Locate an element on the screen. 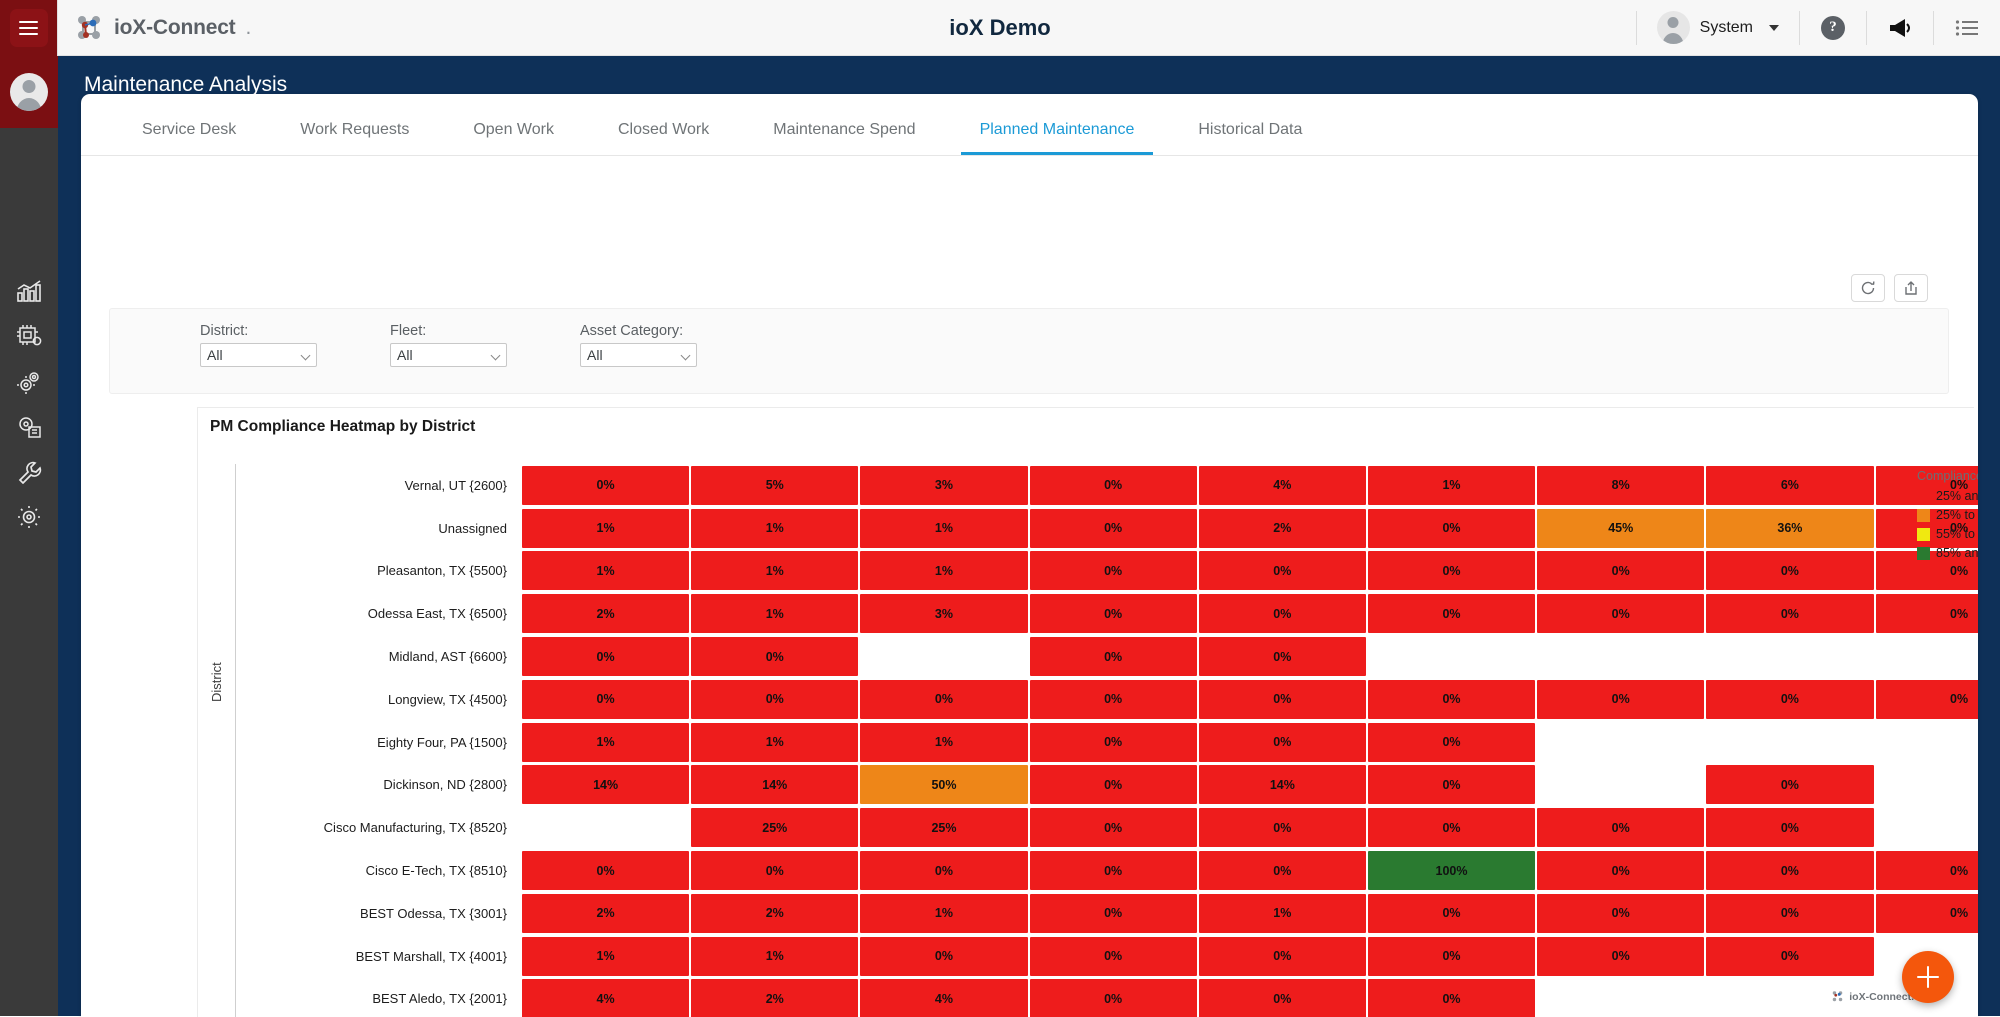  legend-item: 55% to 85% is located at coordinates (1947, 534).